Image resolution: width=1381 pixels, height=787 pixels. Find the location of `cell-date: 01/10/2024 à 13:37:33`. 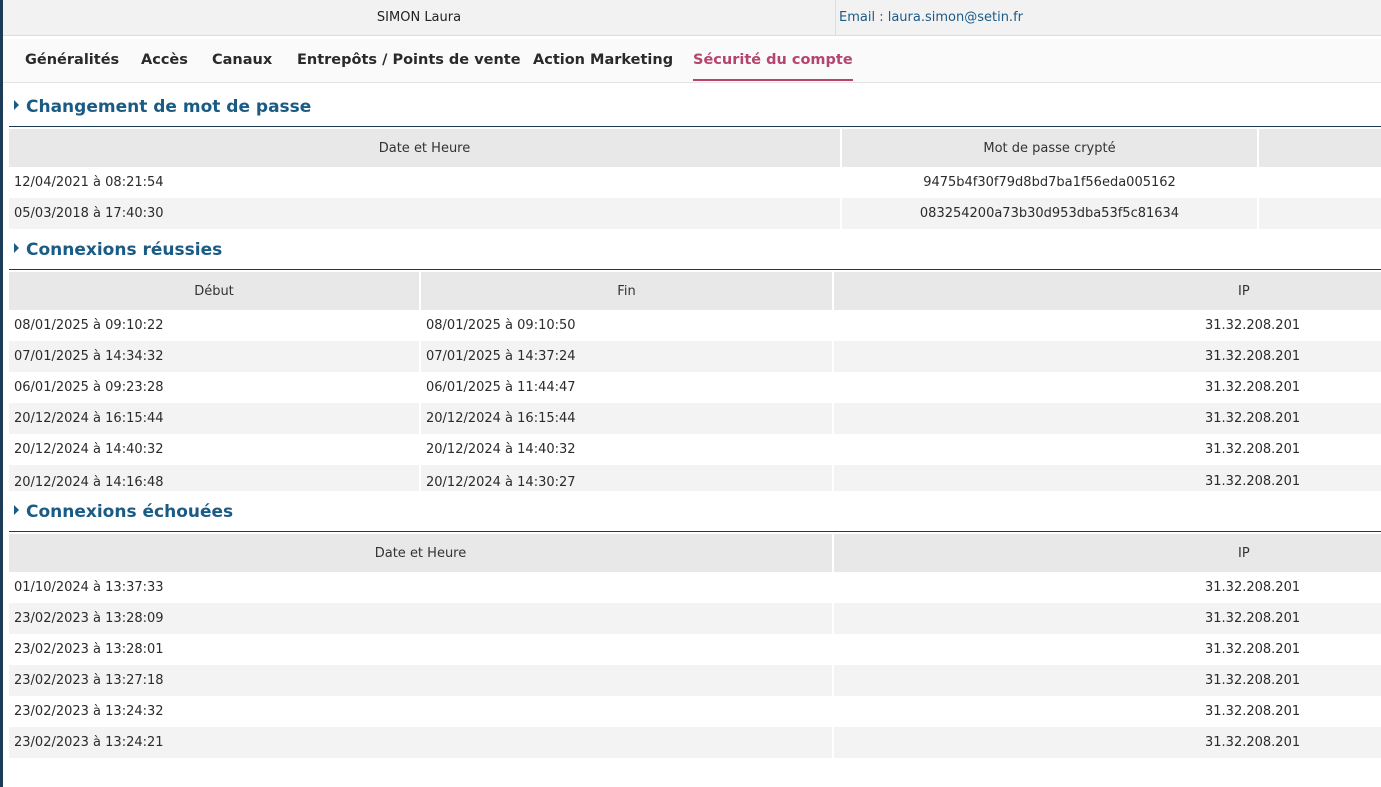

cell-date: 01/10/2024 à 13:37:33 is located at coordinates (421, 587).